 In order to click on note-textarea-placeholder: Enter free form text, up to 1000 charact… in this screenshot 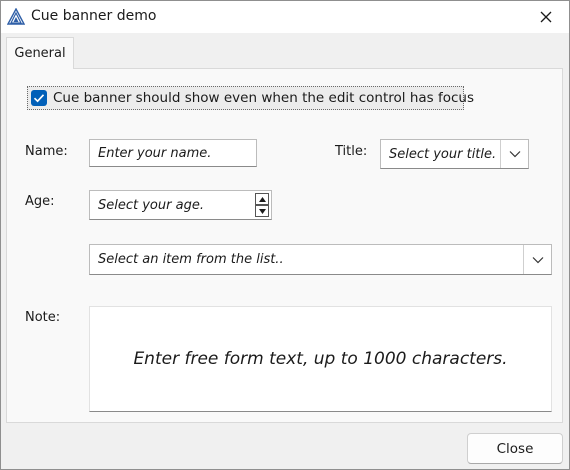, I will do `click(320, 359)`.